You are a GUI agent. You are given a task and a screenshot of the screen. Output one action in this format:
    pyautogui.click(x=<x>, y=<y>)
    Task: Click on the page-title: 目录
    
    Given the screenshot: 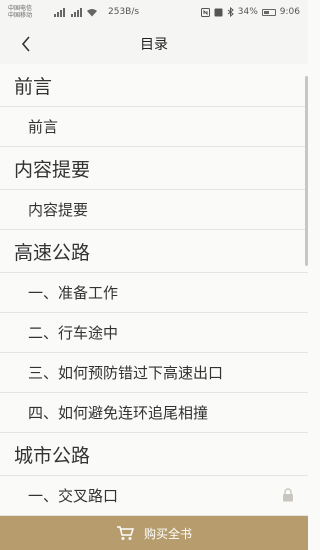 What is the action you would take?
    pyautogui.click(x=154, y=45)
    